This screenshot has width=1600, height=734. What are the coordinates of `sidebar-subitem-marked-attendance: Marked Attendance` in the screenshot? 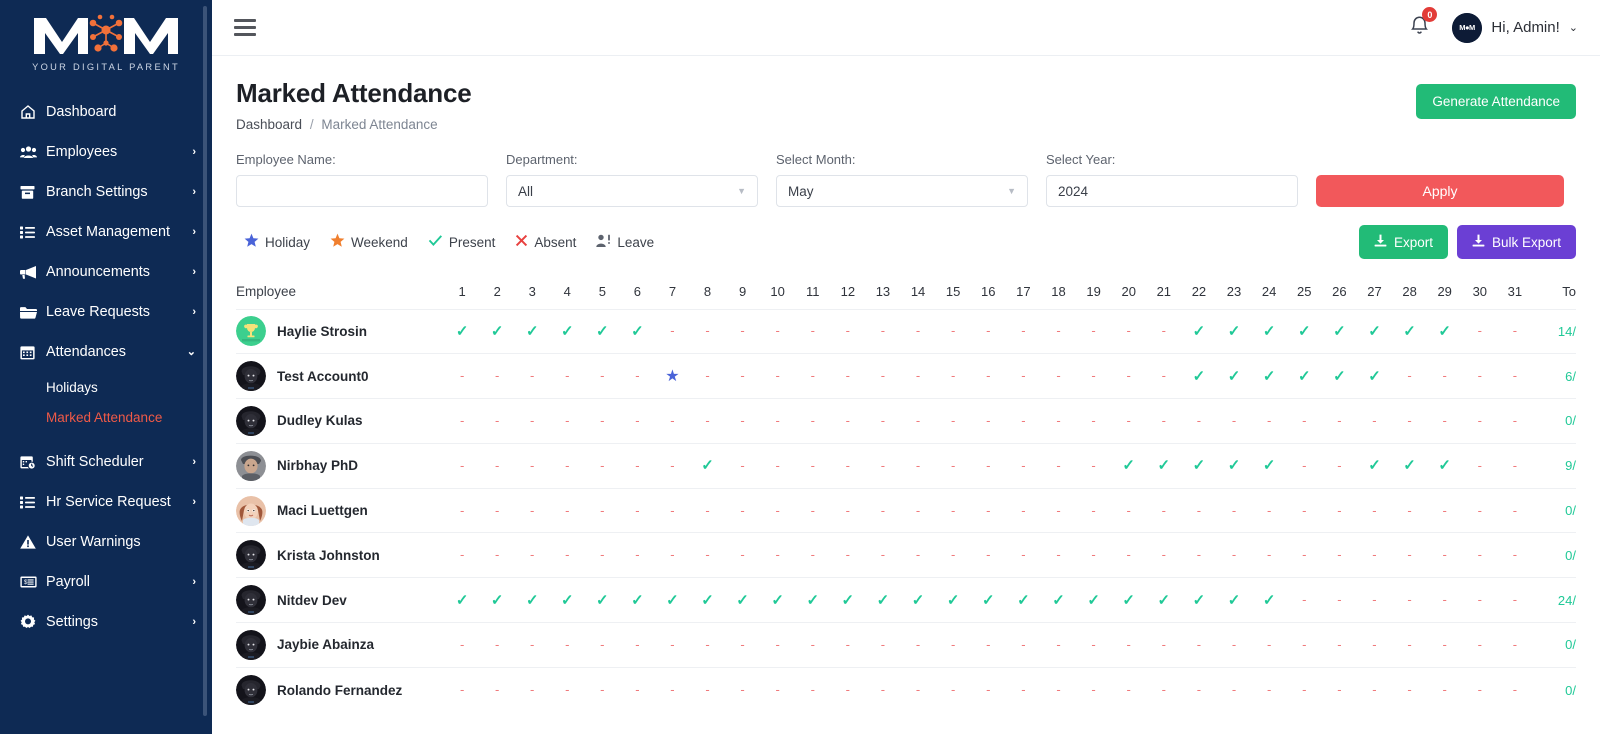 It's located at (106, 417).